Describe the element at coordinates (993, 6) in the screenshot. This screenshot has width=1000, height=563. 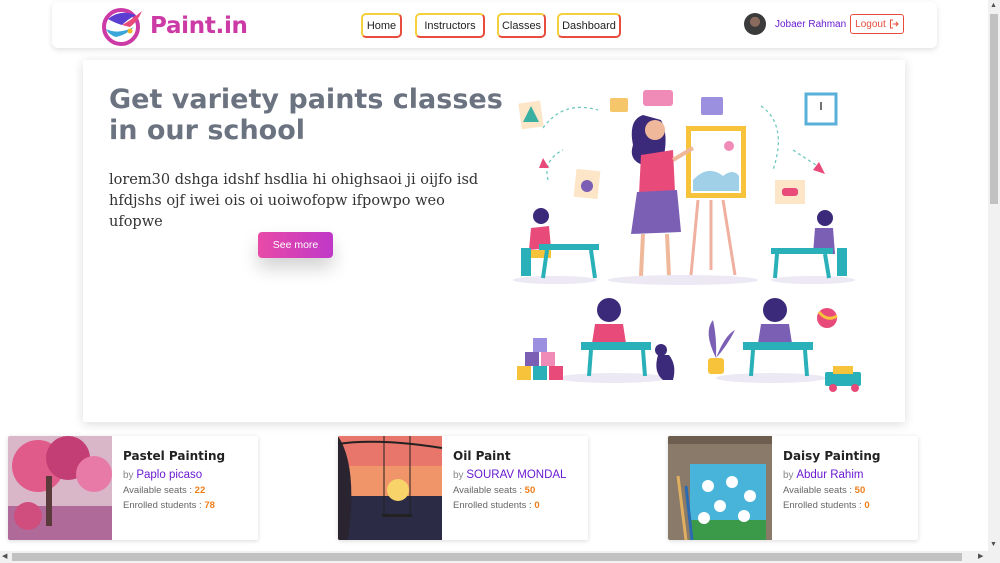
I see `scroll-up-icon: ▲` at that location.